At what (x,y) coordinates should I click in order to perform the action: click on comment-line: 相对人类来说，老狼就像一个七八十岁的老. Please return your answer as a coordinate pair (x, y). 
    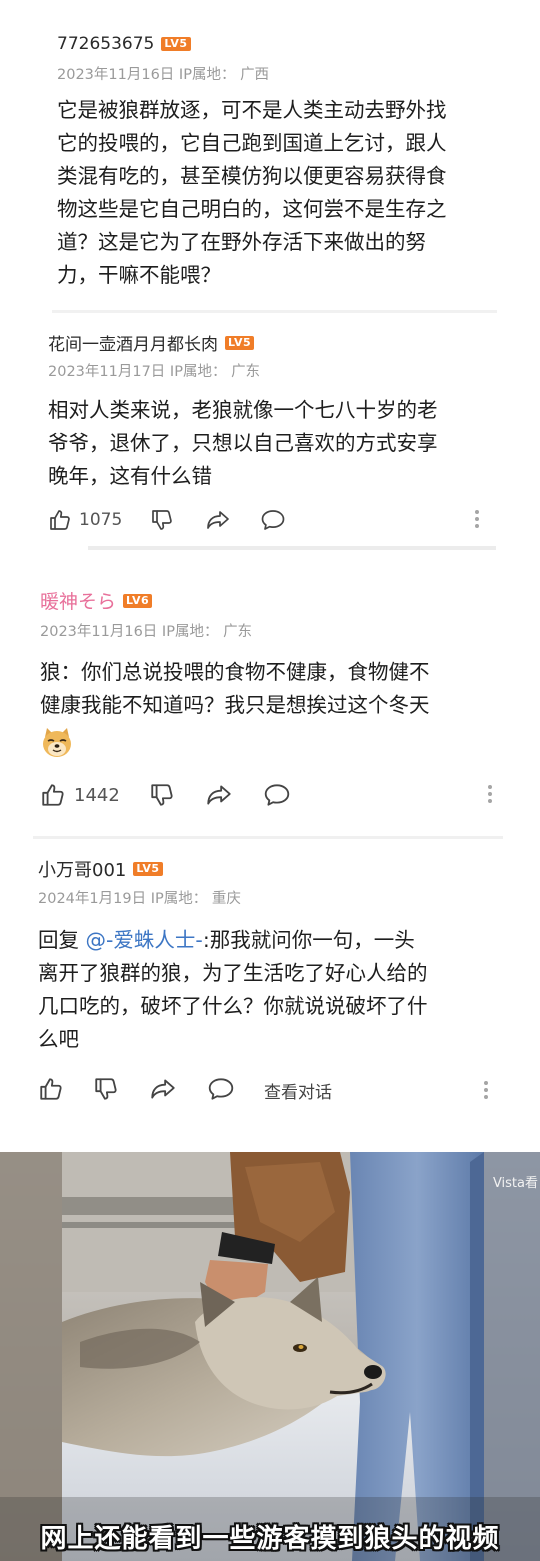
    Looking at the image, I should click on (243, 410).